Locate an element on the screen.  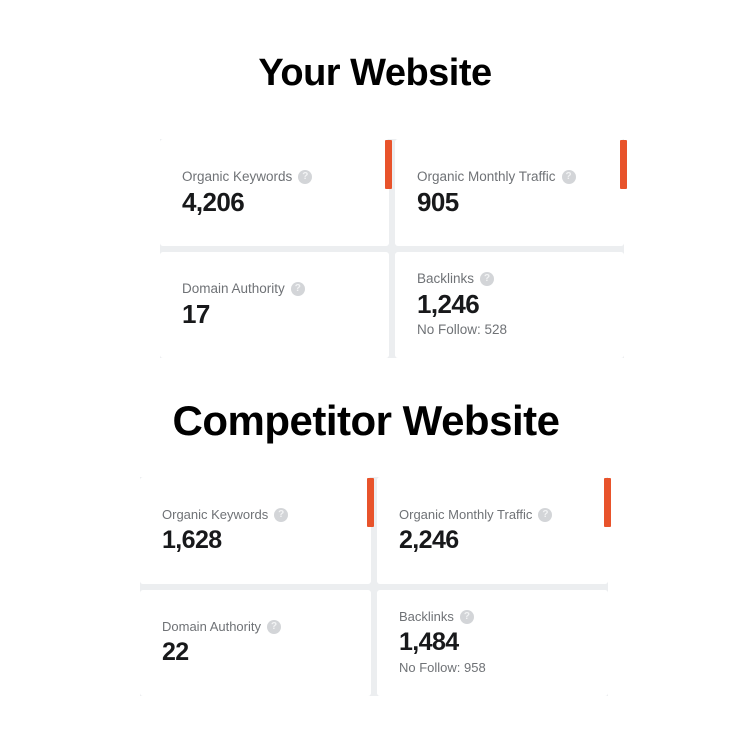
metric-value: 4,206 is located at coordinates (213, 201).